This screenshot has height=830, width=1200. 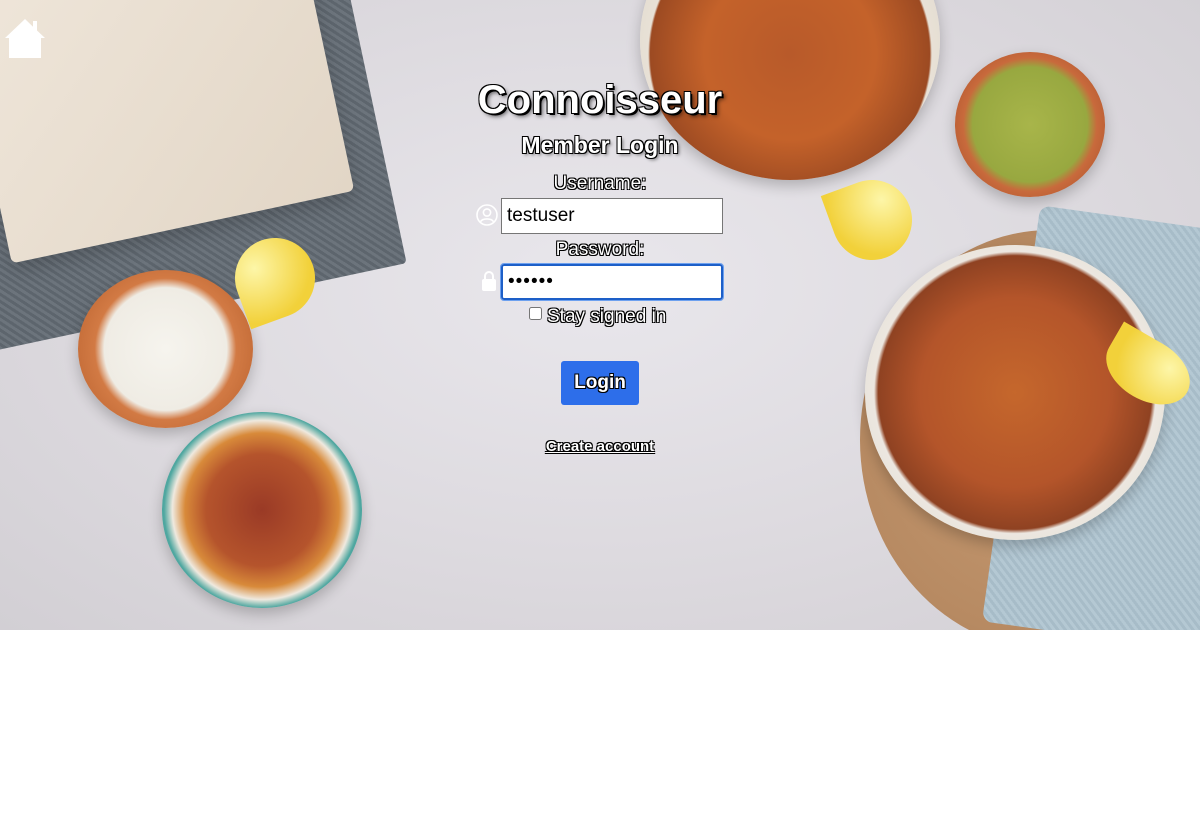 I want to click on sour-cream-bowl, so click(x=165, y=349).